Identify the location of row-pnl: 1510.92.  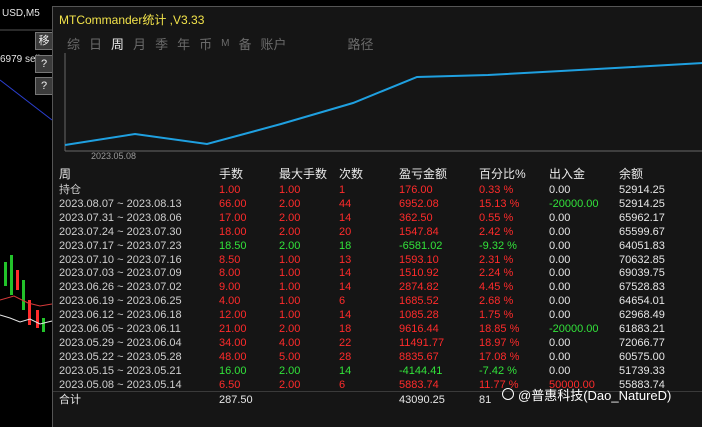
(419, 273).